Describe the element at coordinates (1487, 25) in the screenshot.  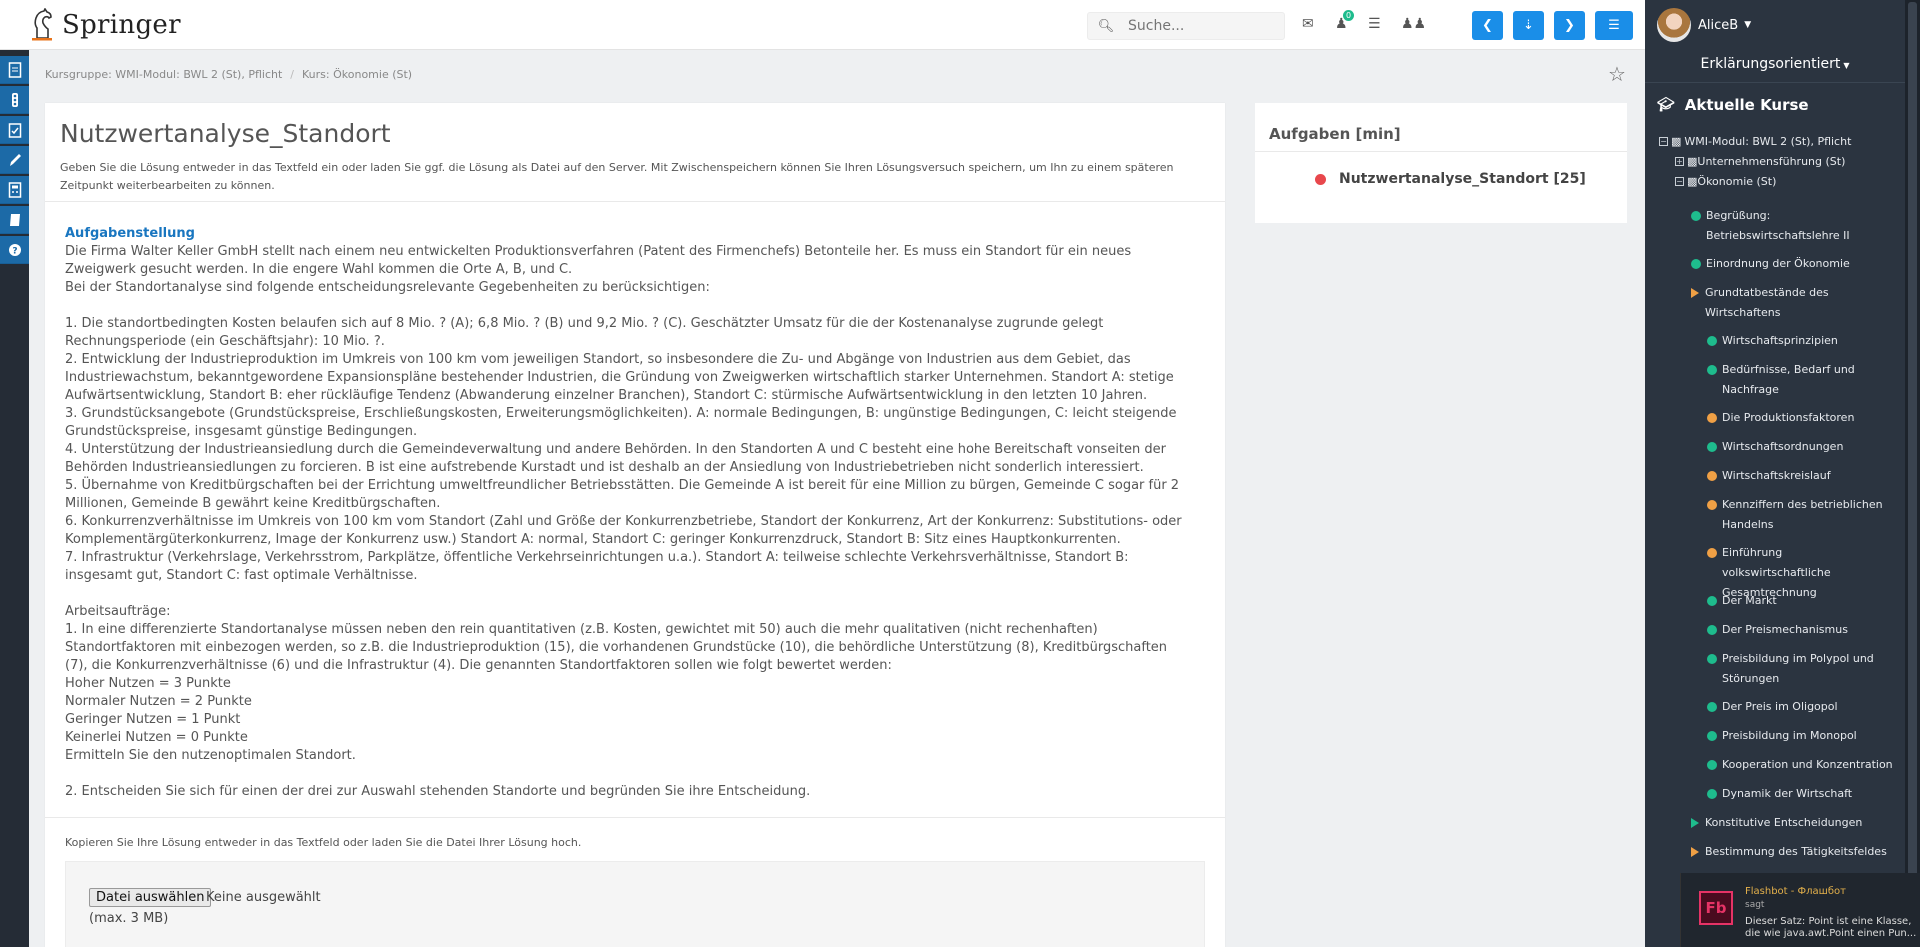
I see `prev-button: ❮` at that location.